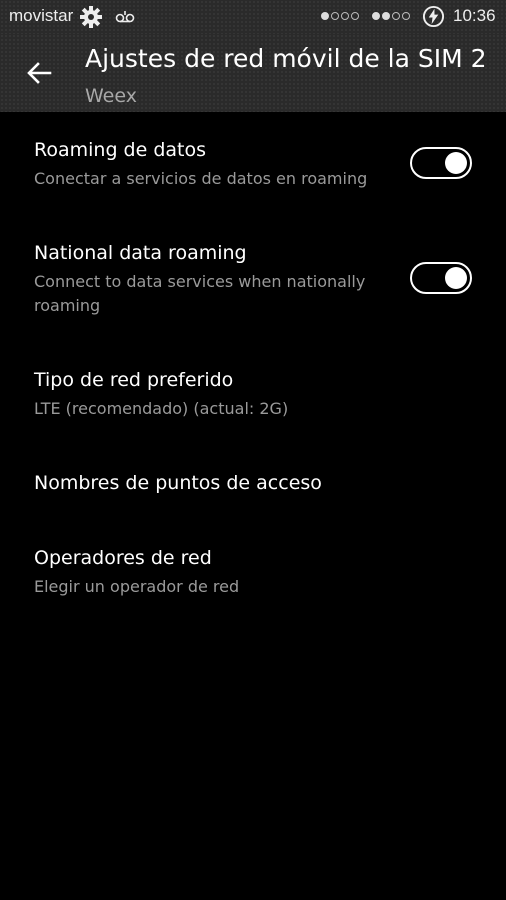 The width and height of the screenshot is (506, 900). I want to click on status-bar: movistar 10:36, so click(253, 17).